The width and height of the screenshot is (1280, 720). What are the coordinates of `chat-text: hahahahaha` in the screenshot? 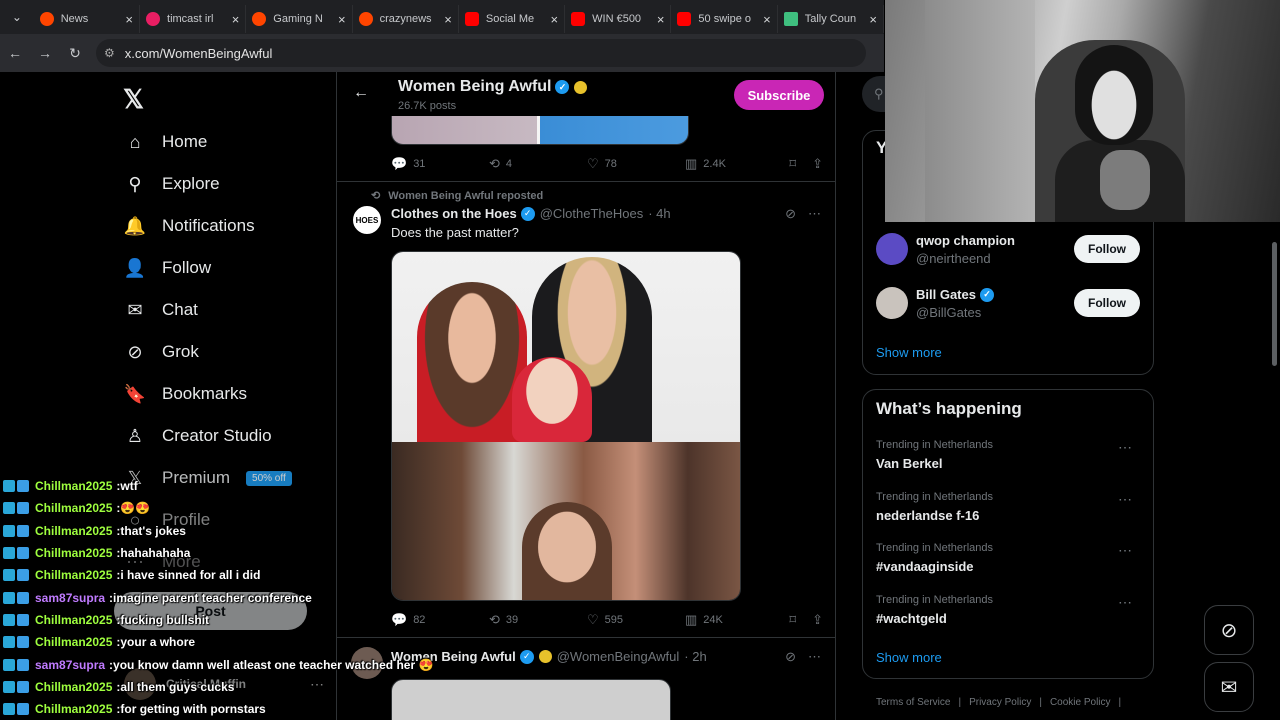 It's located at (155, 553).